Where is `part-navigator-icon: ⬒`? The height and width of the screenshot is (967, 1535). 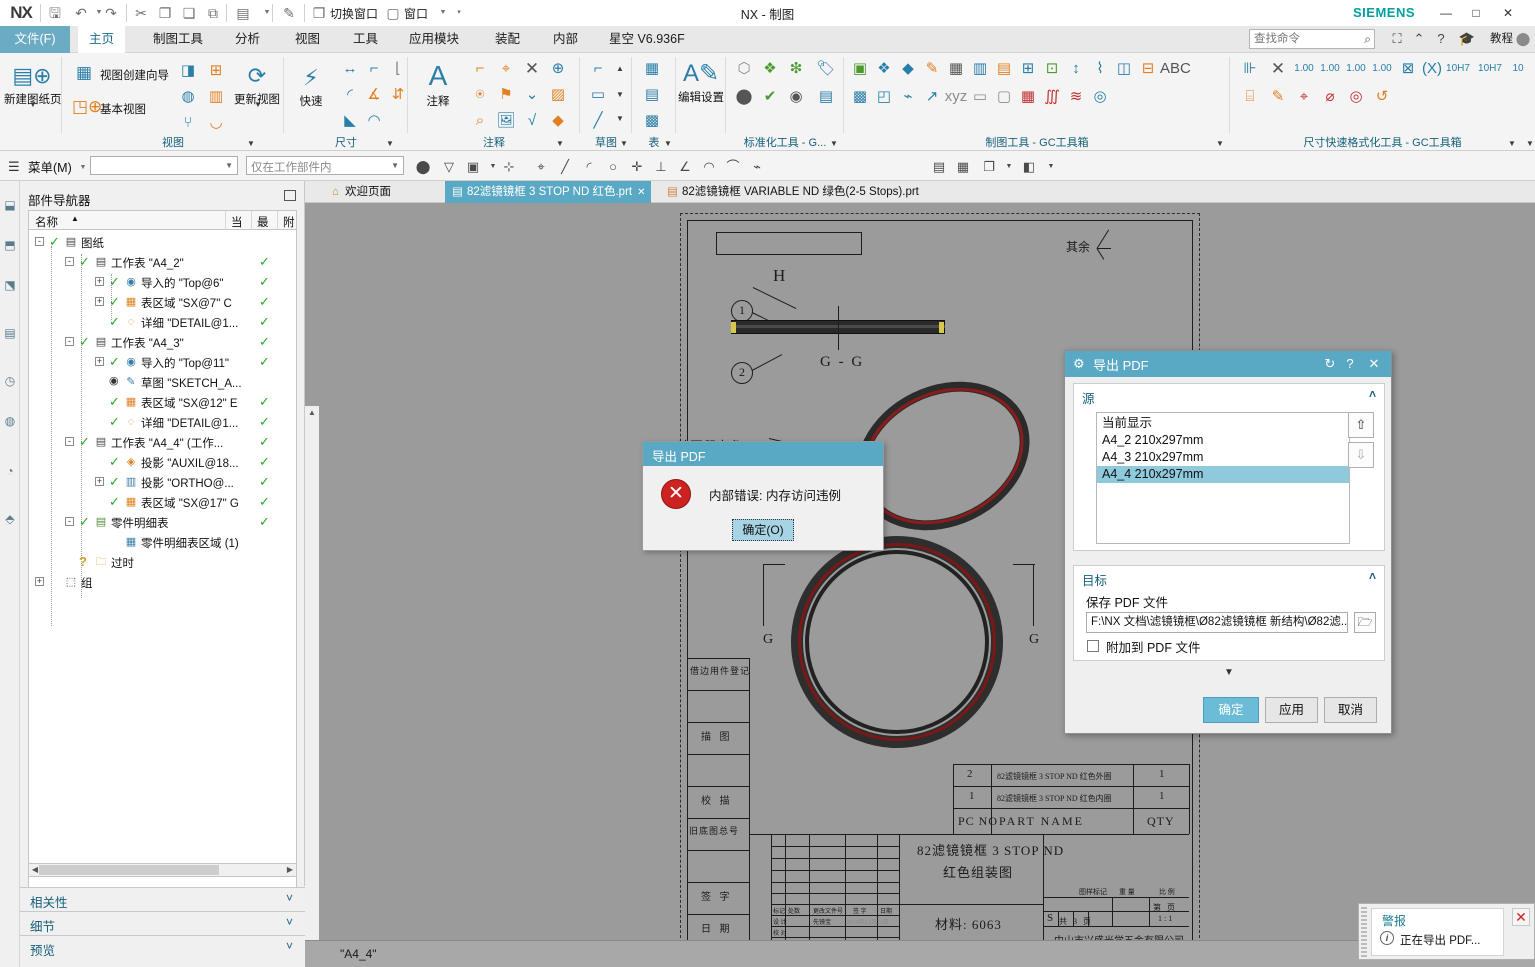 part-navigator-icon: ⬒ is located at coordinates (10, 245).